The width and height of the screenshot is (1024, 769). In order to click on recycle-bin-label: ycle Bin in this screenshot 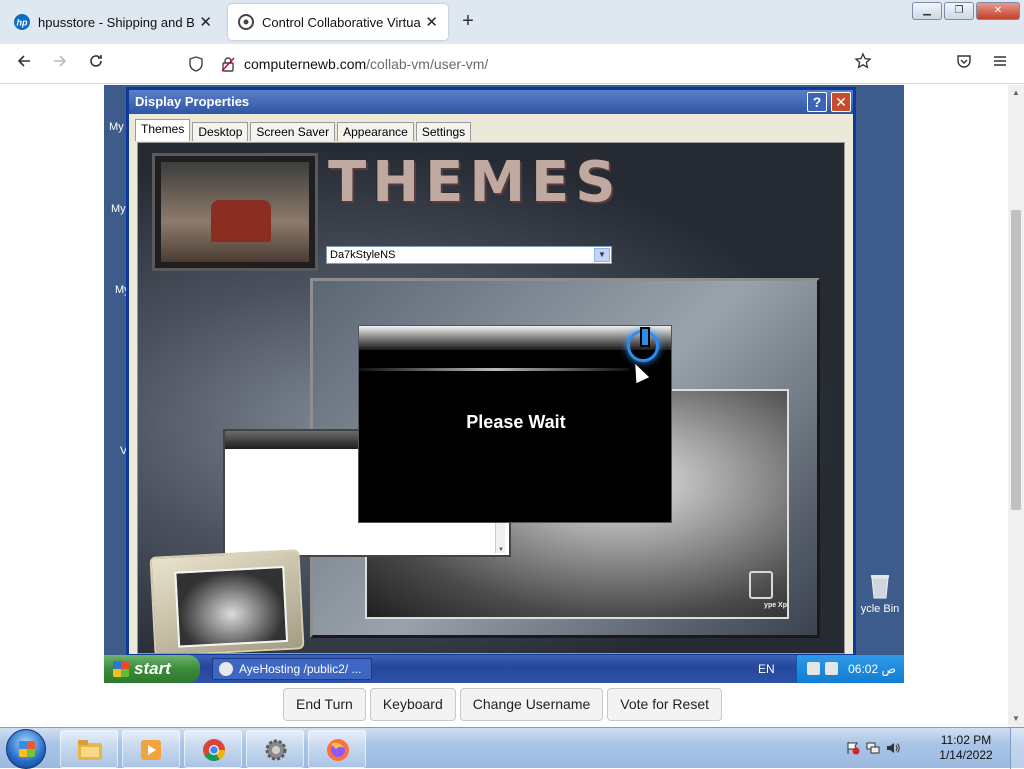, I will do `click(880, 609)`.